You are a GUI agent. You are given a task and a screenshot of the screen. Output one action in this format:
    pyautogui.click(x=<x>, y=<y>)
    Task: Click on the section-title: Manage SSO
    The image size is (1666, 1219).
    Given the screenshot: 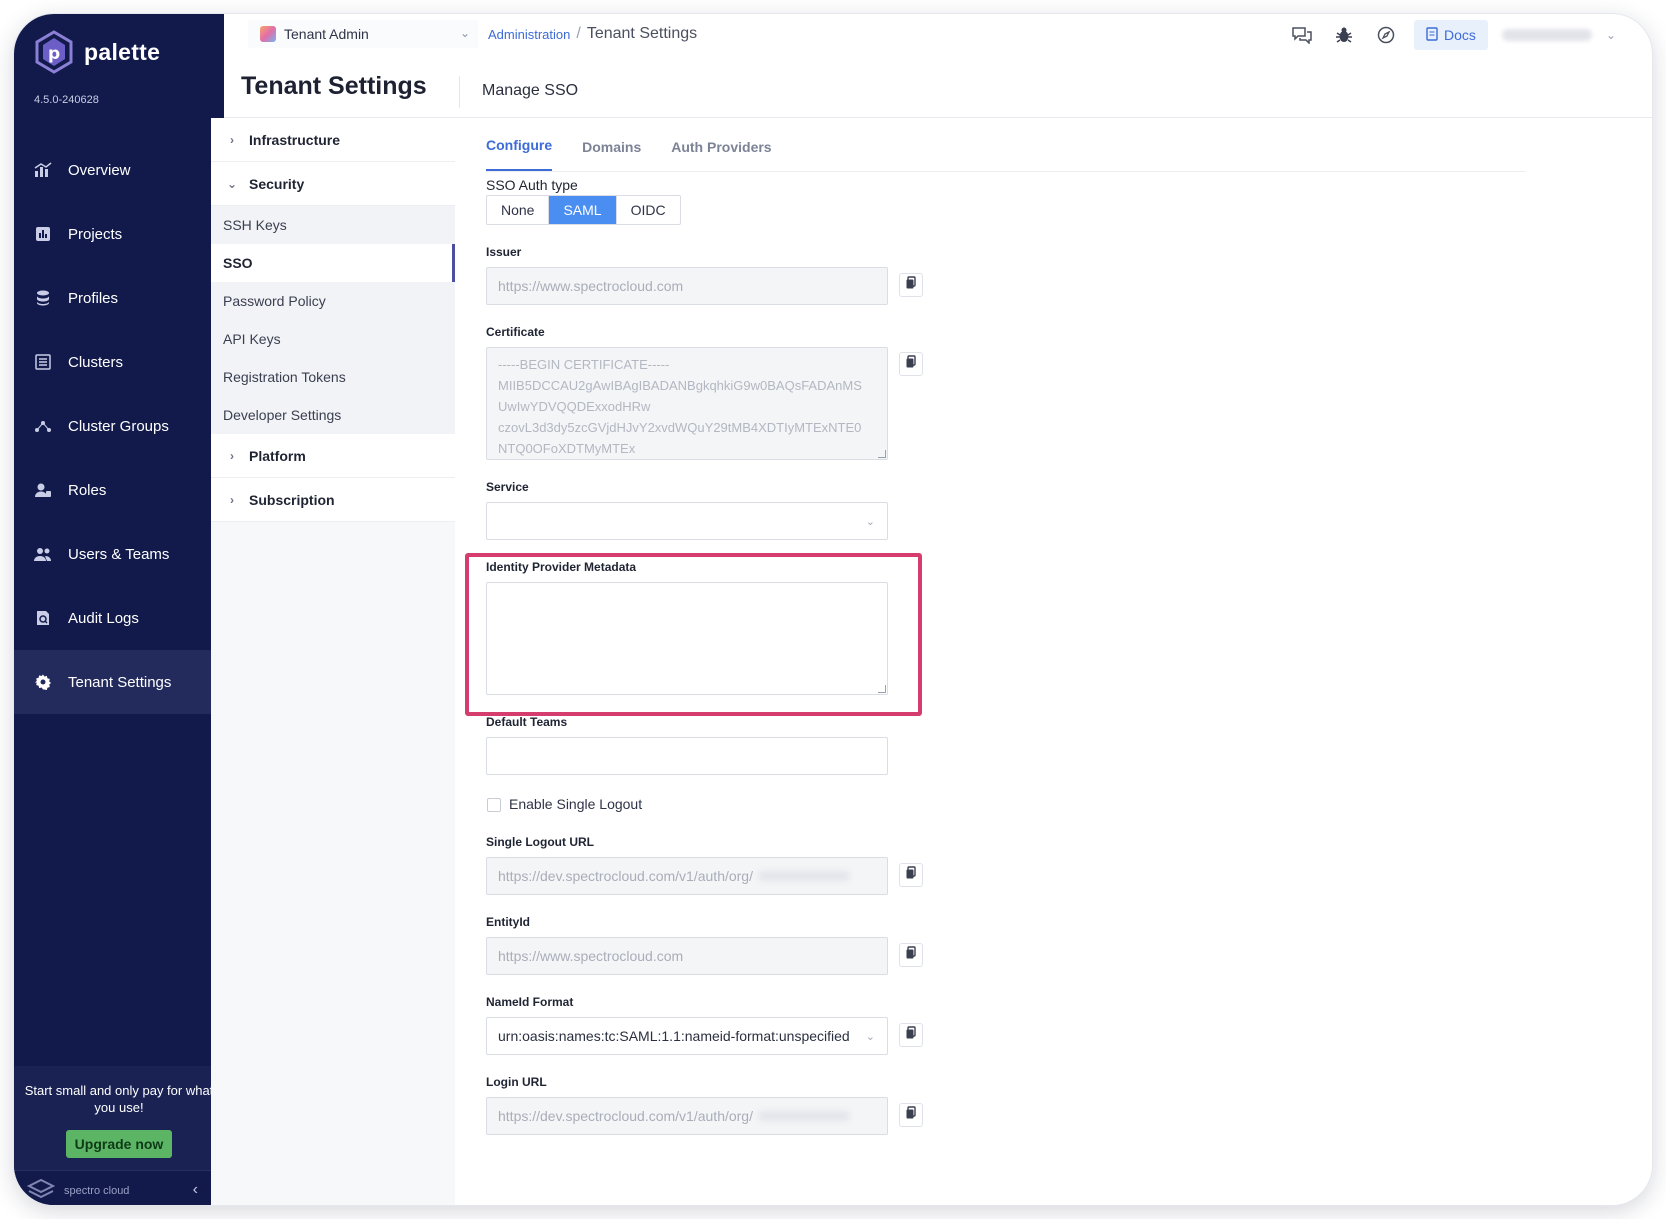 What is the action you would take?
    pyautogui.click(x=530, y=90)
    